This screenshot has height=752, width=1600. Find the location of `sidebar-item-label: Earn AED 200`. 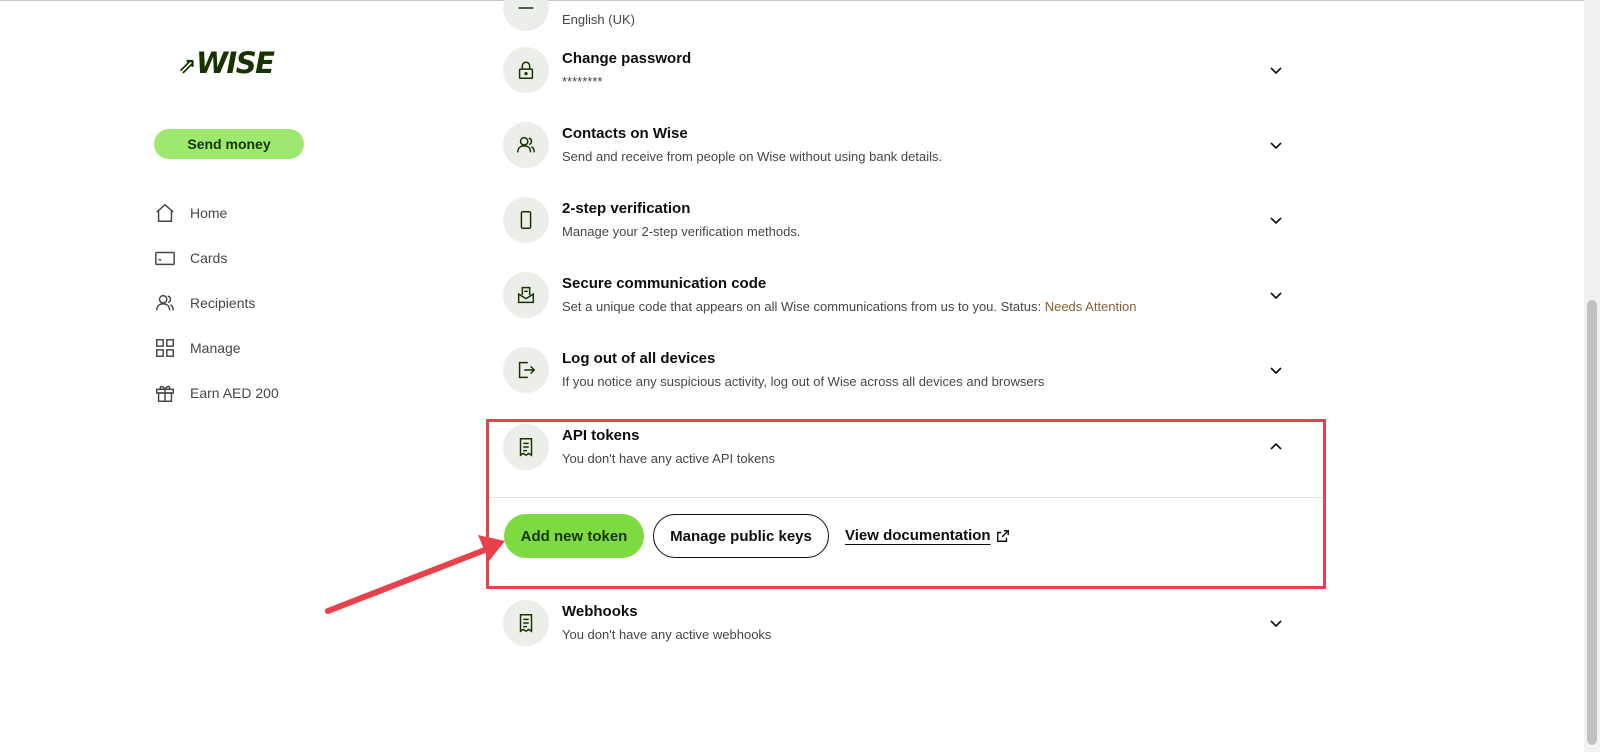

sidebar-item-label: Earn AED 200 is located at coordinates (234, 392).